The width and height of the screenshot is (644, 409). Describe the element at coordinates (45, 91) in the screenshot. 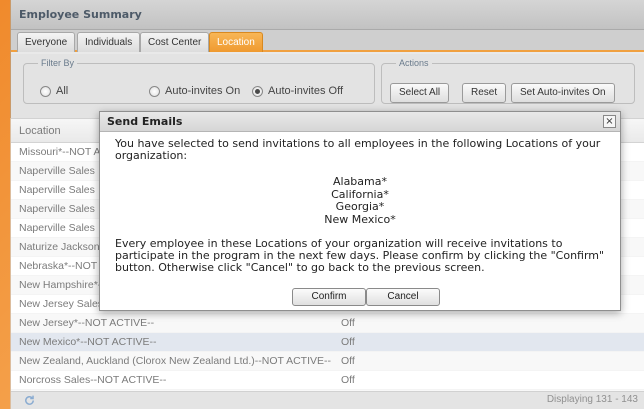

I see `radio-all-dot` at that location.